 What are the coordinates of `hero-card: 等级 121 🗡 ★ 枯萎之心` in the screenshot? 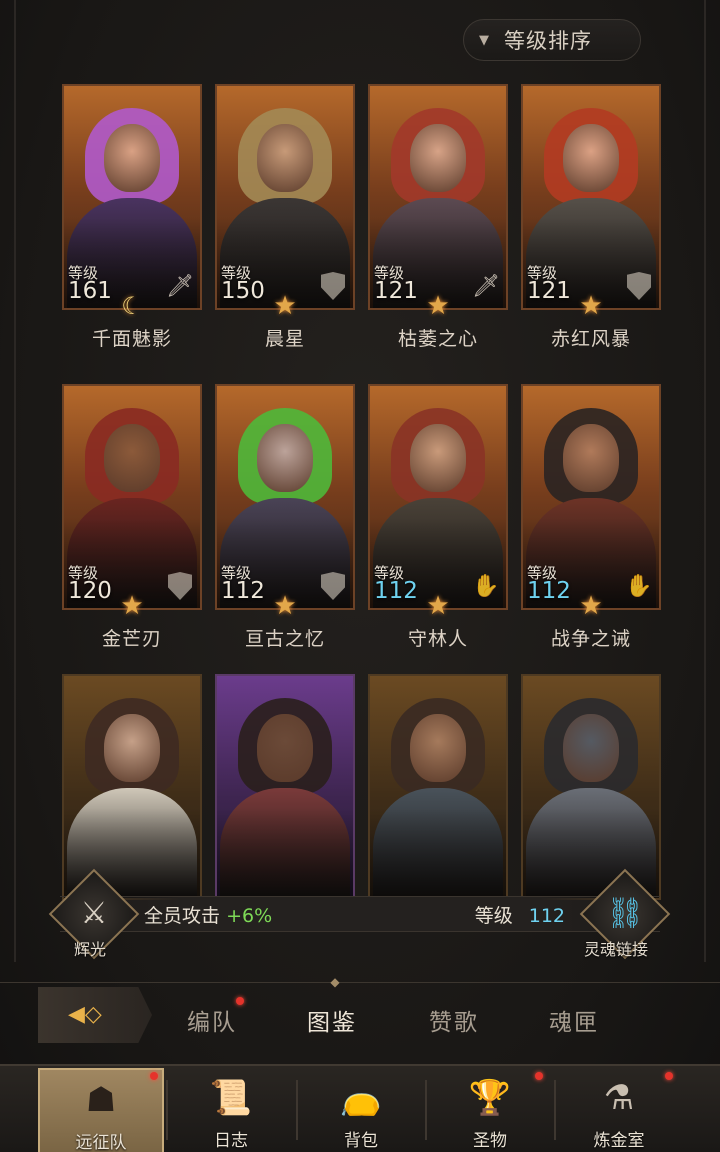 It's located at (438, 219).